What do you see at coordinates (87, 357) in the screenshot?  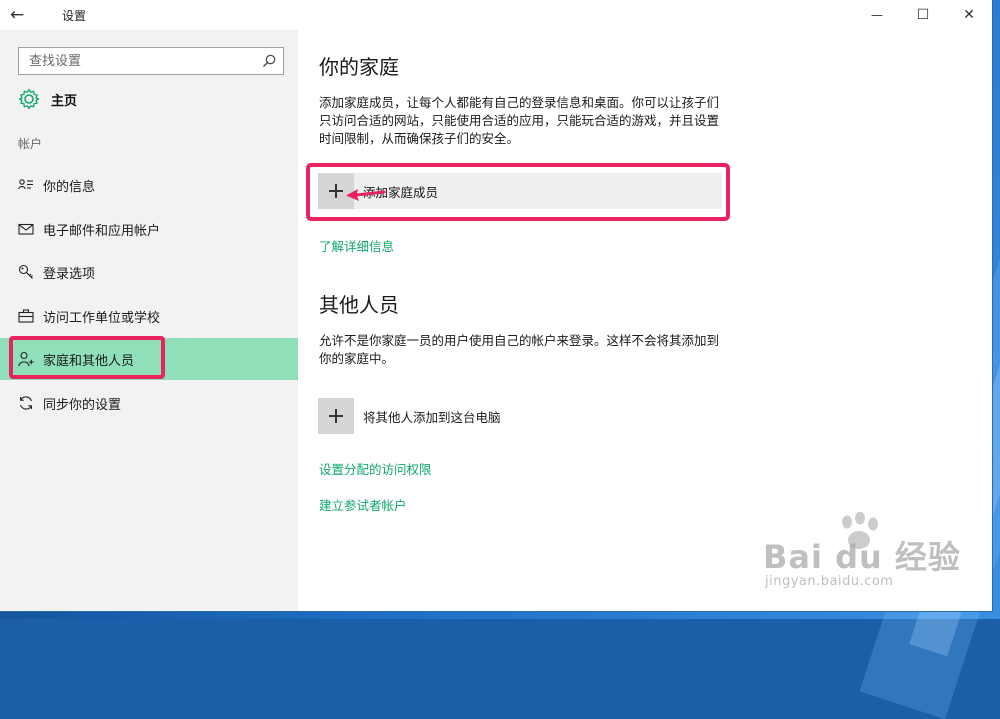 I see `highlight-annotation-box` at bounding box center [87, 357].